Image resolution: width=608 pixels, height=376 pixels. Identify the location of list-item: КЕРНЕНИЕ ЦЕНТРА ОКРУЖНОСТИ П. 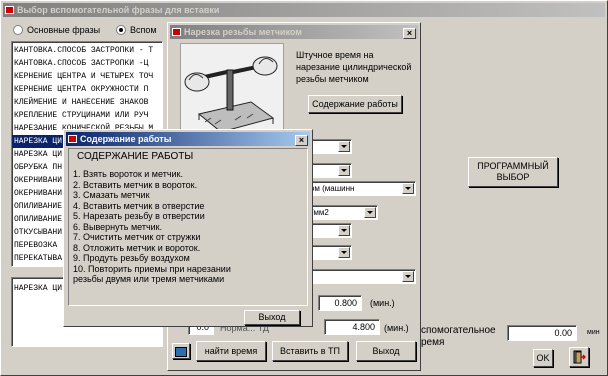
(87, 89).